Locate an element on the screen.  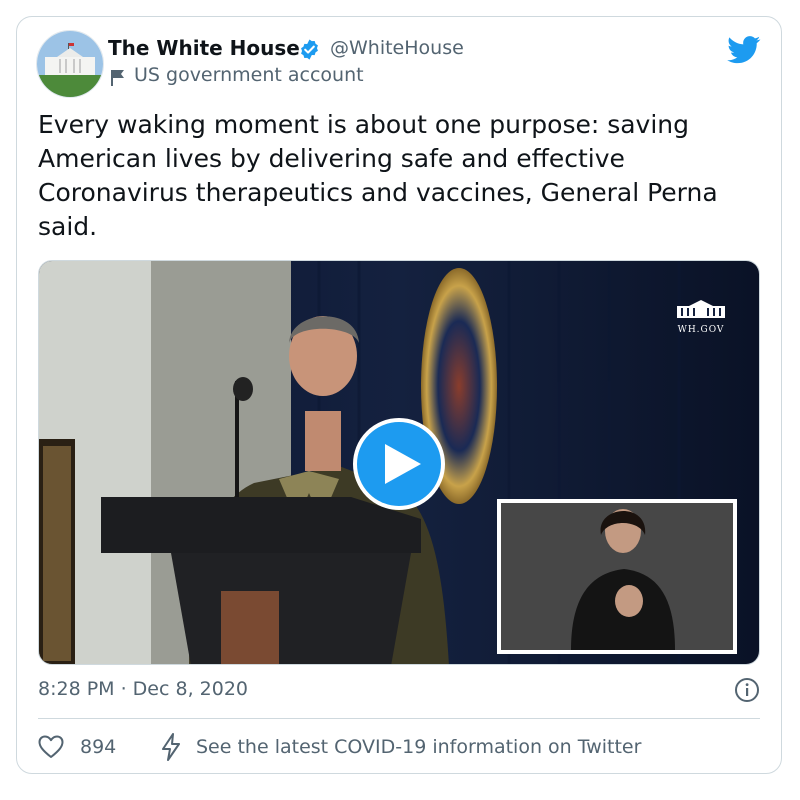
avatar is located at coordinates (70, 64).